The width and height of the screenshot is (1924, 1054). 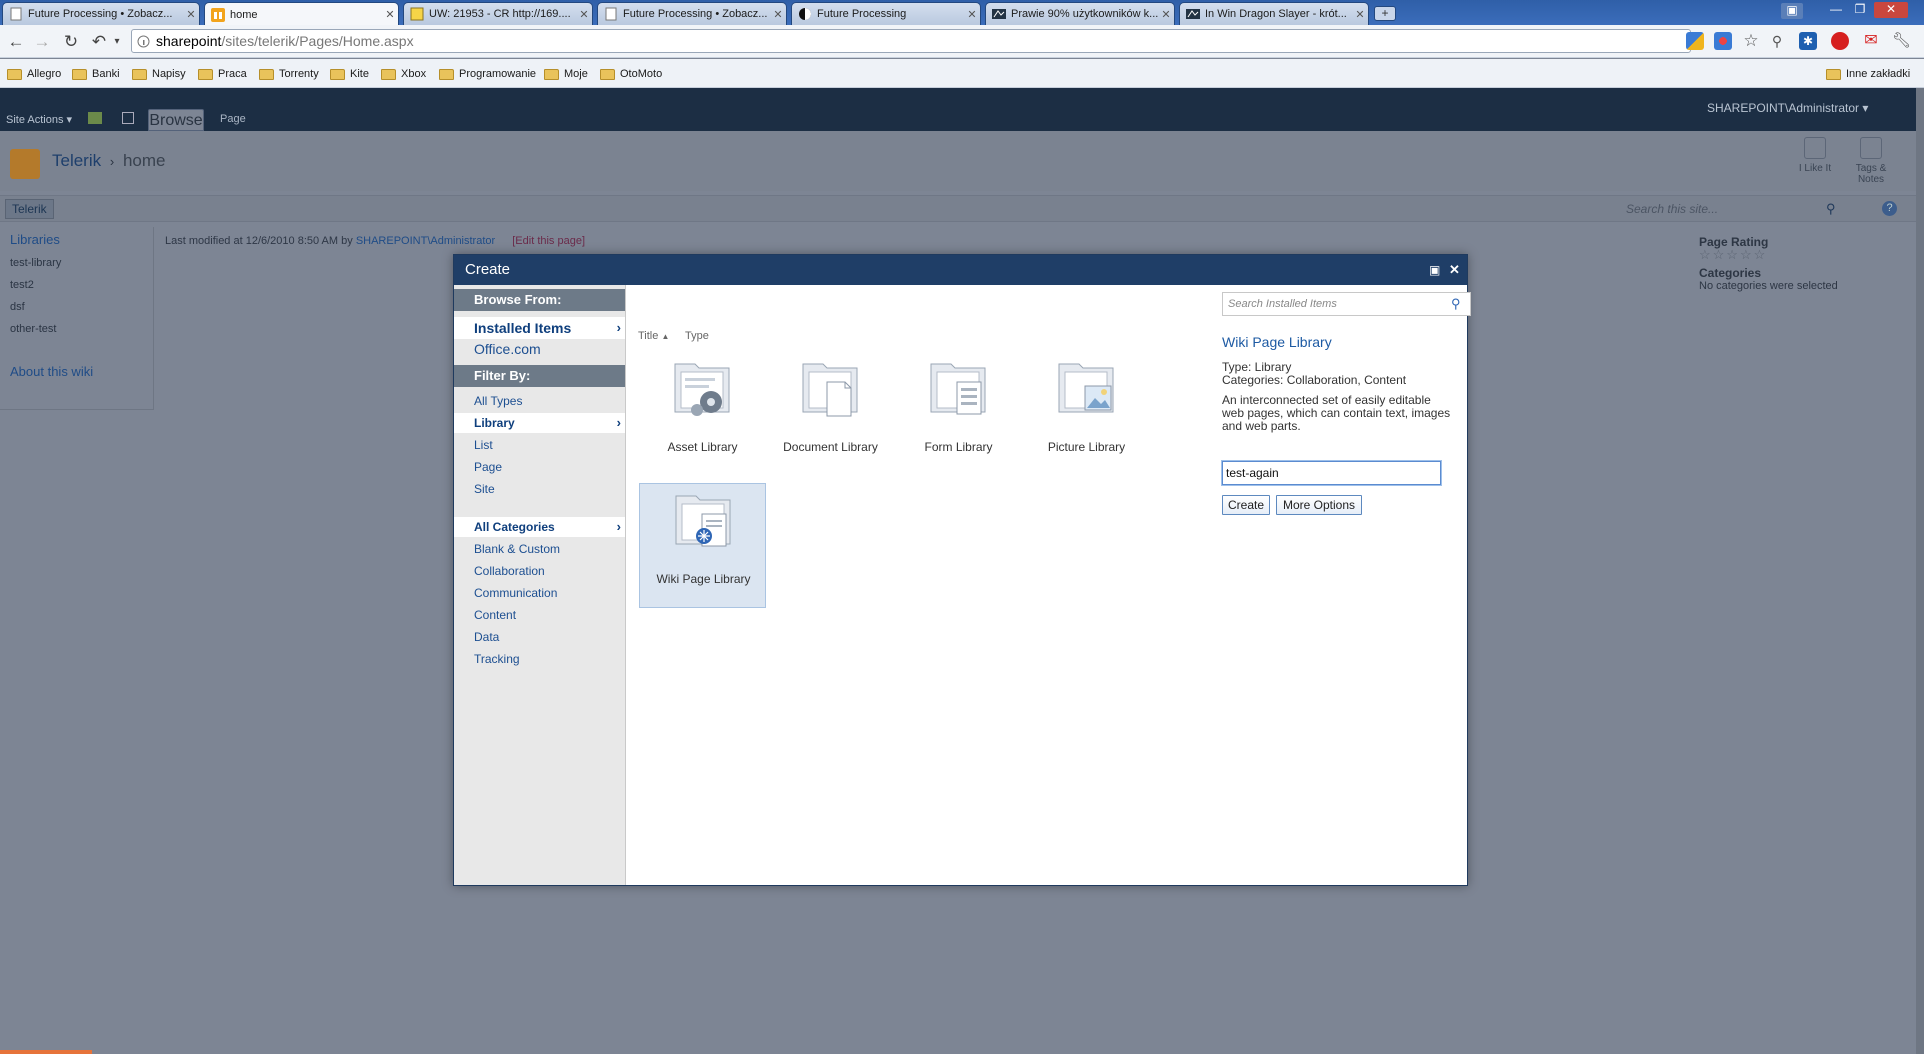 What do you see at coordinates (539, 549) in the screenshot?
I see `category-blank-custom: Blank & Custom` at bounding box center [539, 549].